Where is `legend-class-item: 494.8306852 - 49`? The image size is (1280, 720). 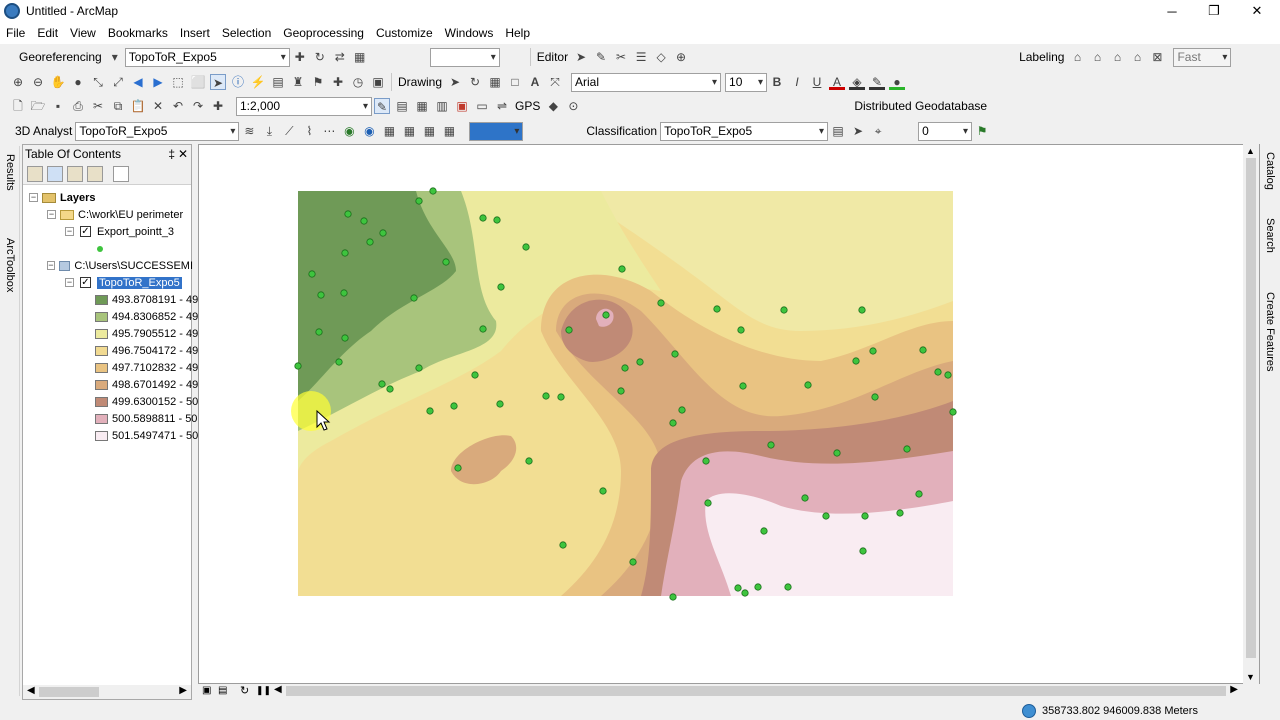
legend-class-item: 494.8306852 - 49 is located at coordinates (146, 316).